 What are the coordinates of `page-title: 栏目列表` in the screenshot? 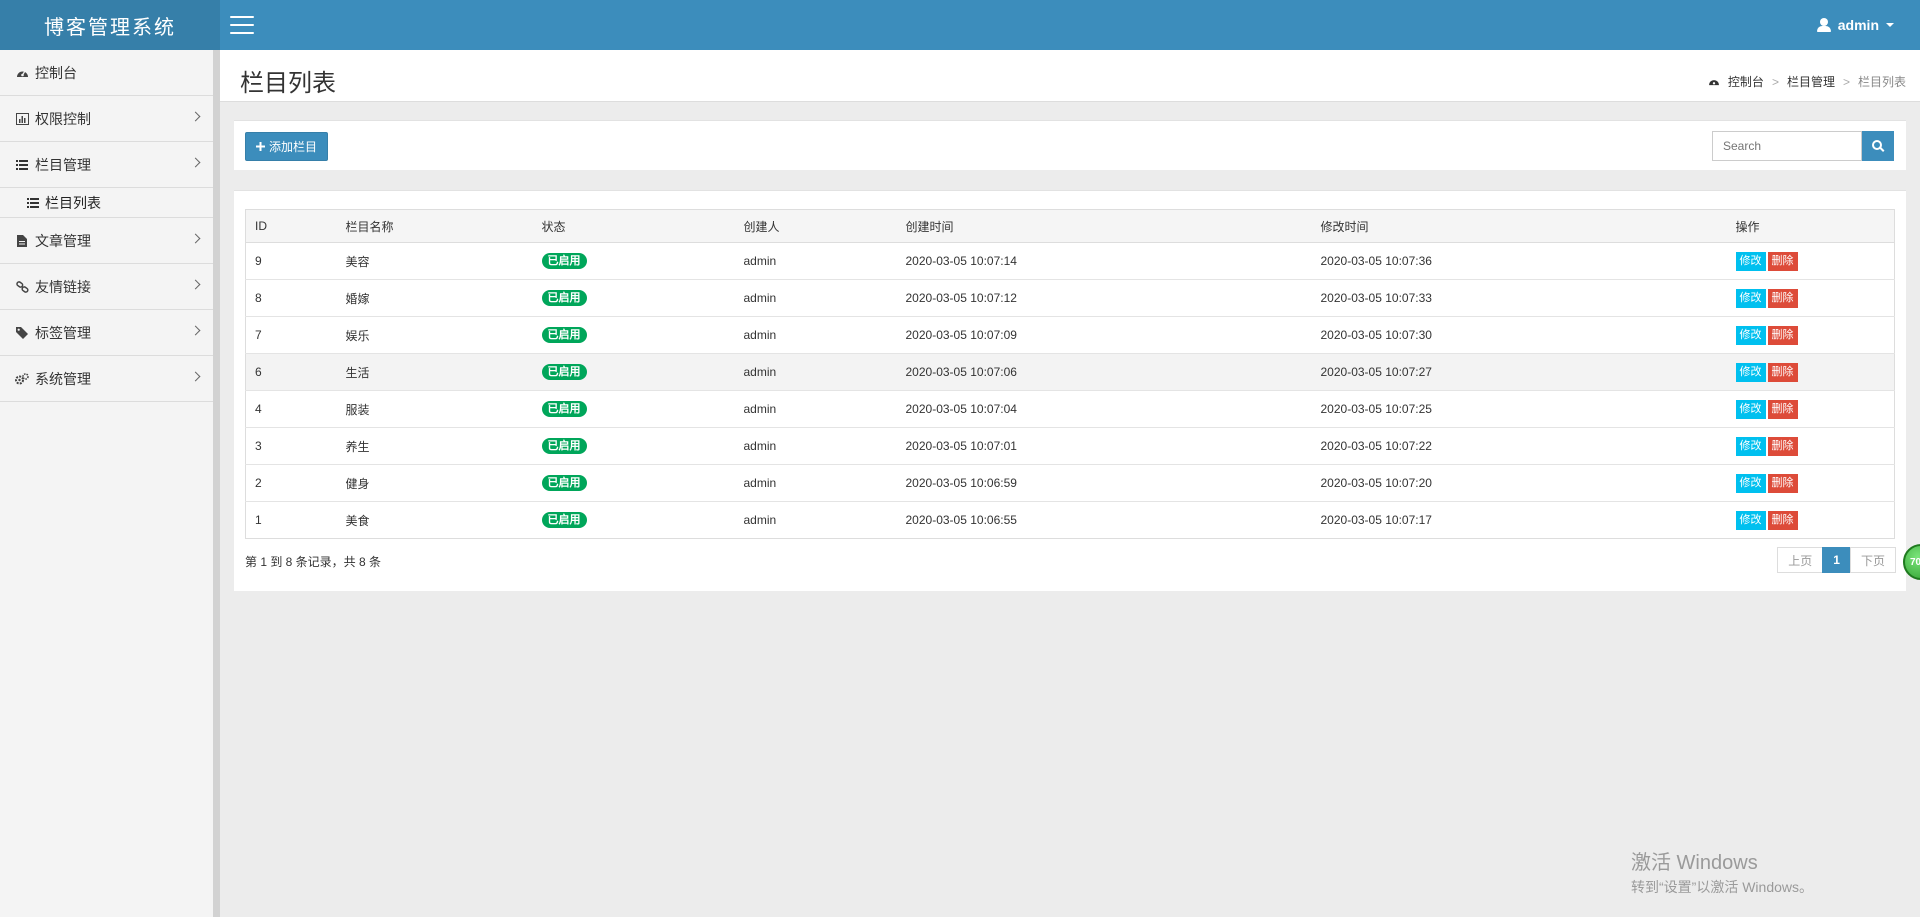 It's located at (288, 83).